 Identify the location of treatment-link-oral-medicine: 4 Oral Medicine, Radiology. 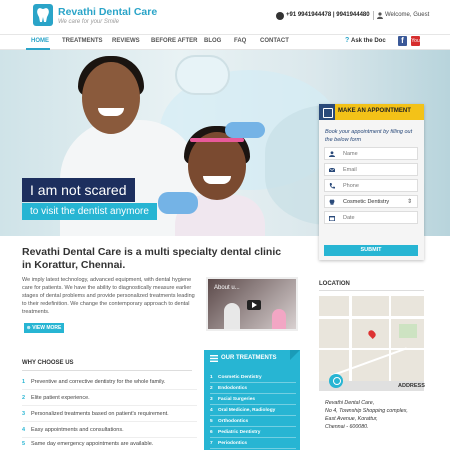
(253, 410).